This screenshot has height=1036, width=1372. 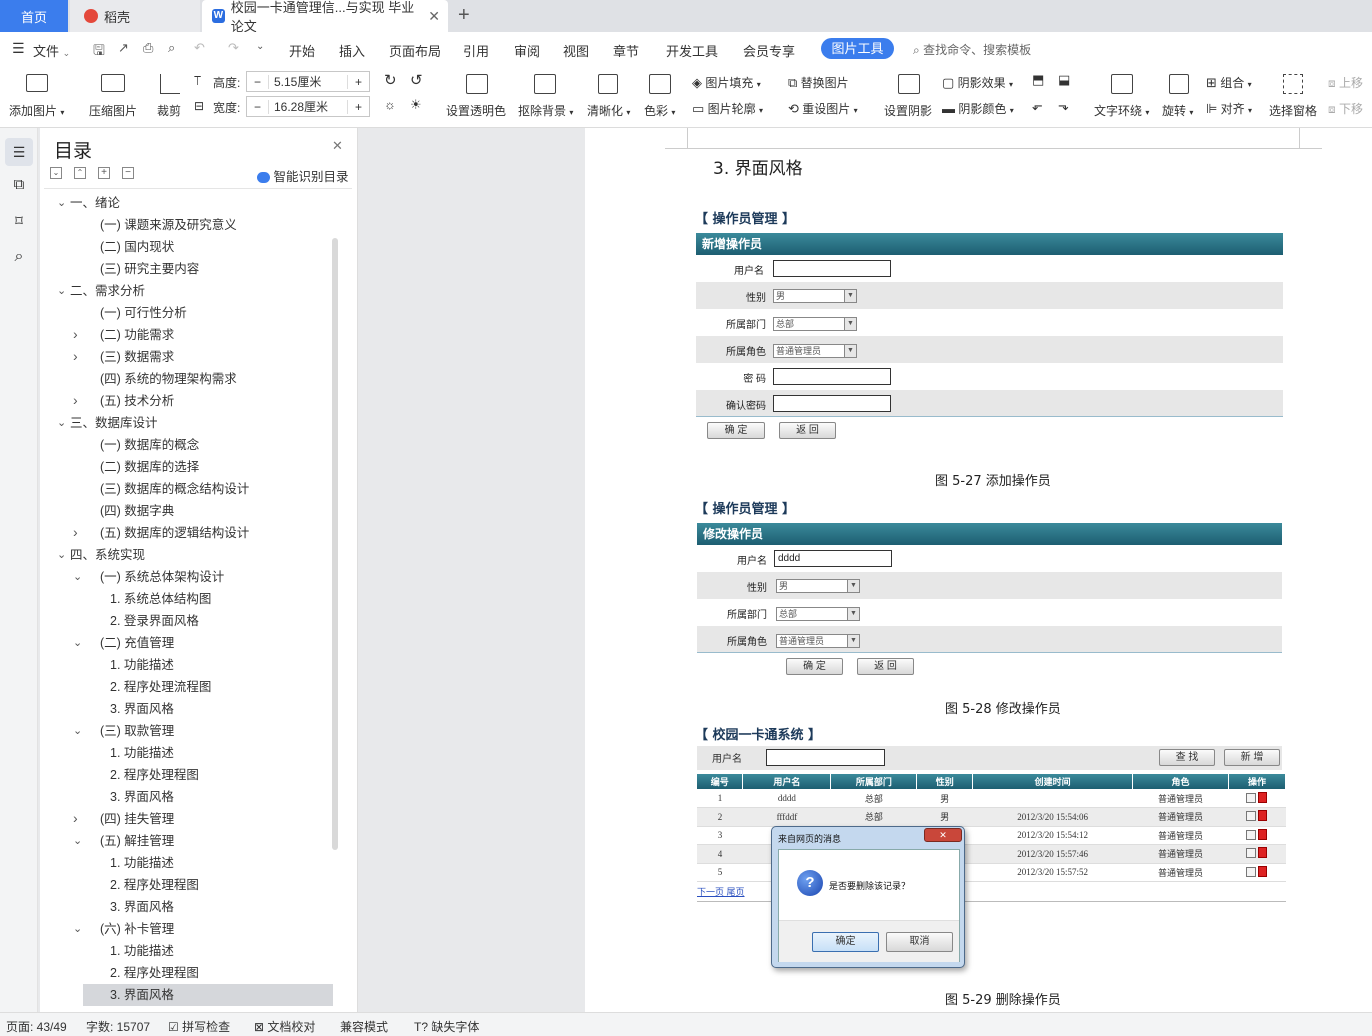 What do you see at coordinates (107, 555) in the screenshot?
I see `toc-item: 四、系统实现` at bounding box center [107, 555].